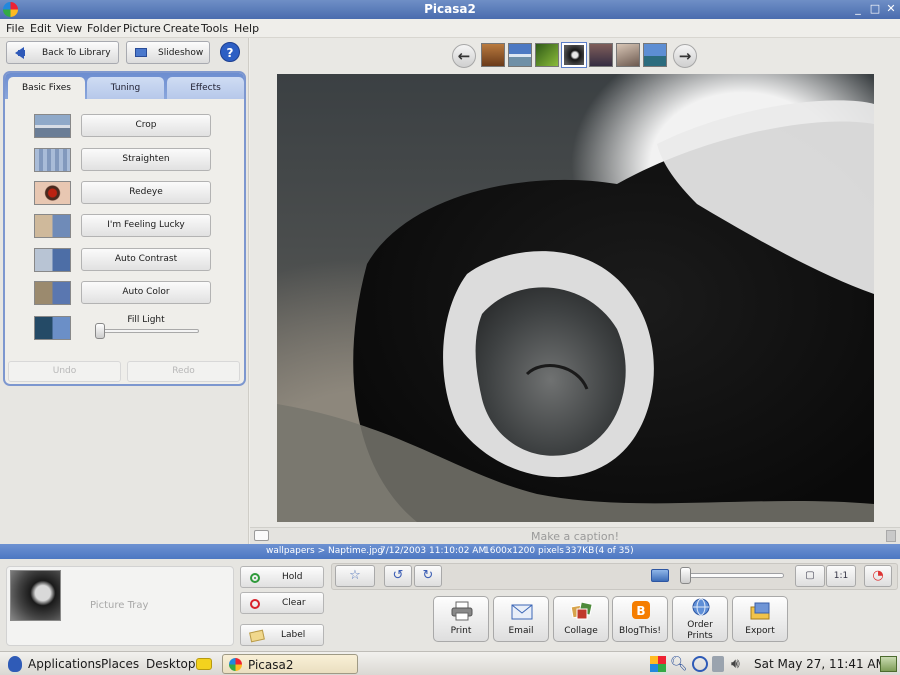 The image size is (900, 675). I want to click on crop-row: Crop, so click(124, 127).